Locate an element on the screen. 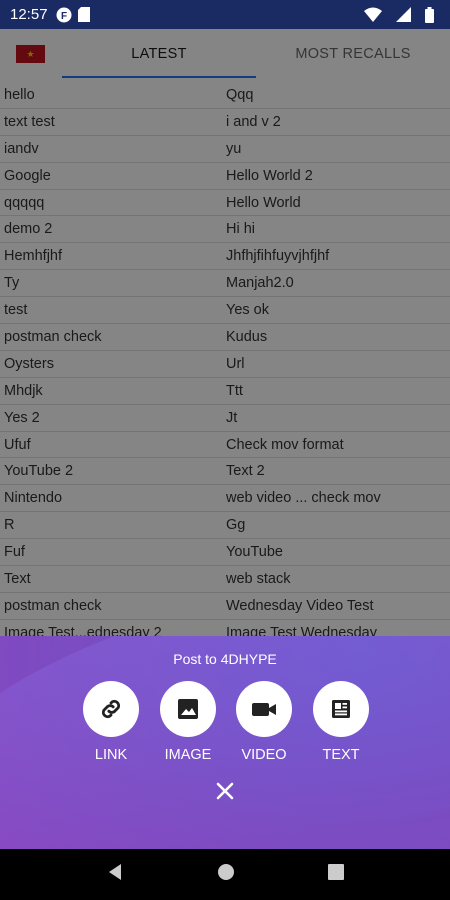  close-icon is located at coordinates (225, 791).